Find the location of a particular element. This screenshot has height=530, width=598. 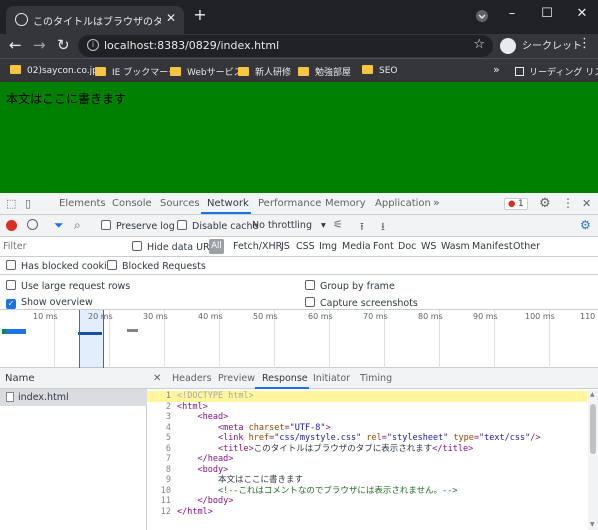

reload-icon: ↻ is located at coordinates (63, 45).